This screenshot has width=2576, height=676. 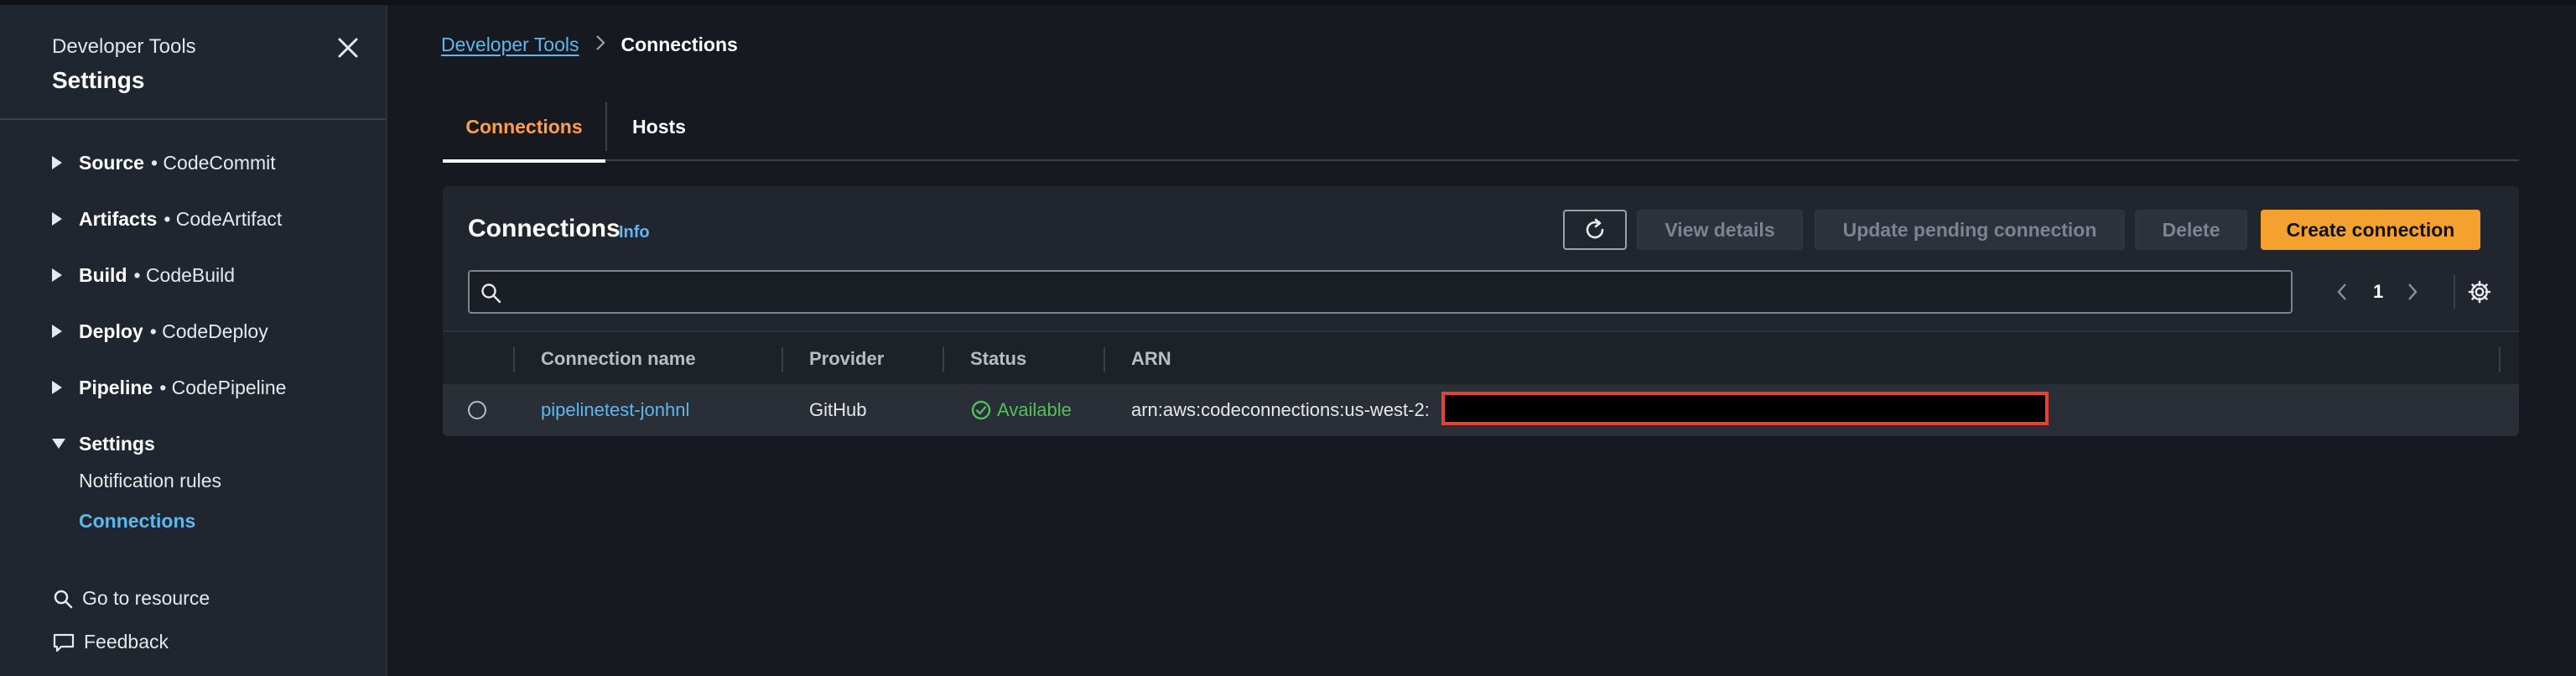 What do you see at coordinates (223, 387) in the screenshot?
I see `nav-section-service: • CodePipeline` at bounding box center [223, 387].